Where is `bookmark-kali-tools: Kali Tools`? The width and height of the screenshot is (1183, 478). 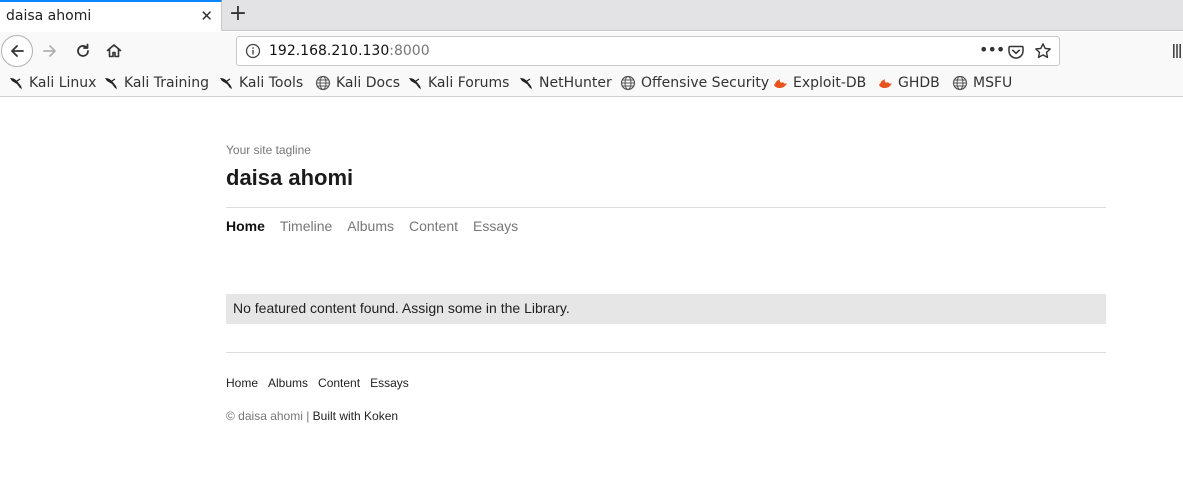 bookmark-kali-tools: Kali Tools is located at coordinates (260, 83).